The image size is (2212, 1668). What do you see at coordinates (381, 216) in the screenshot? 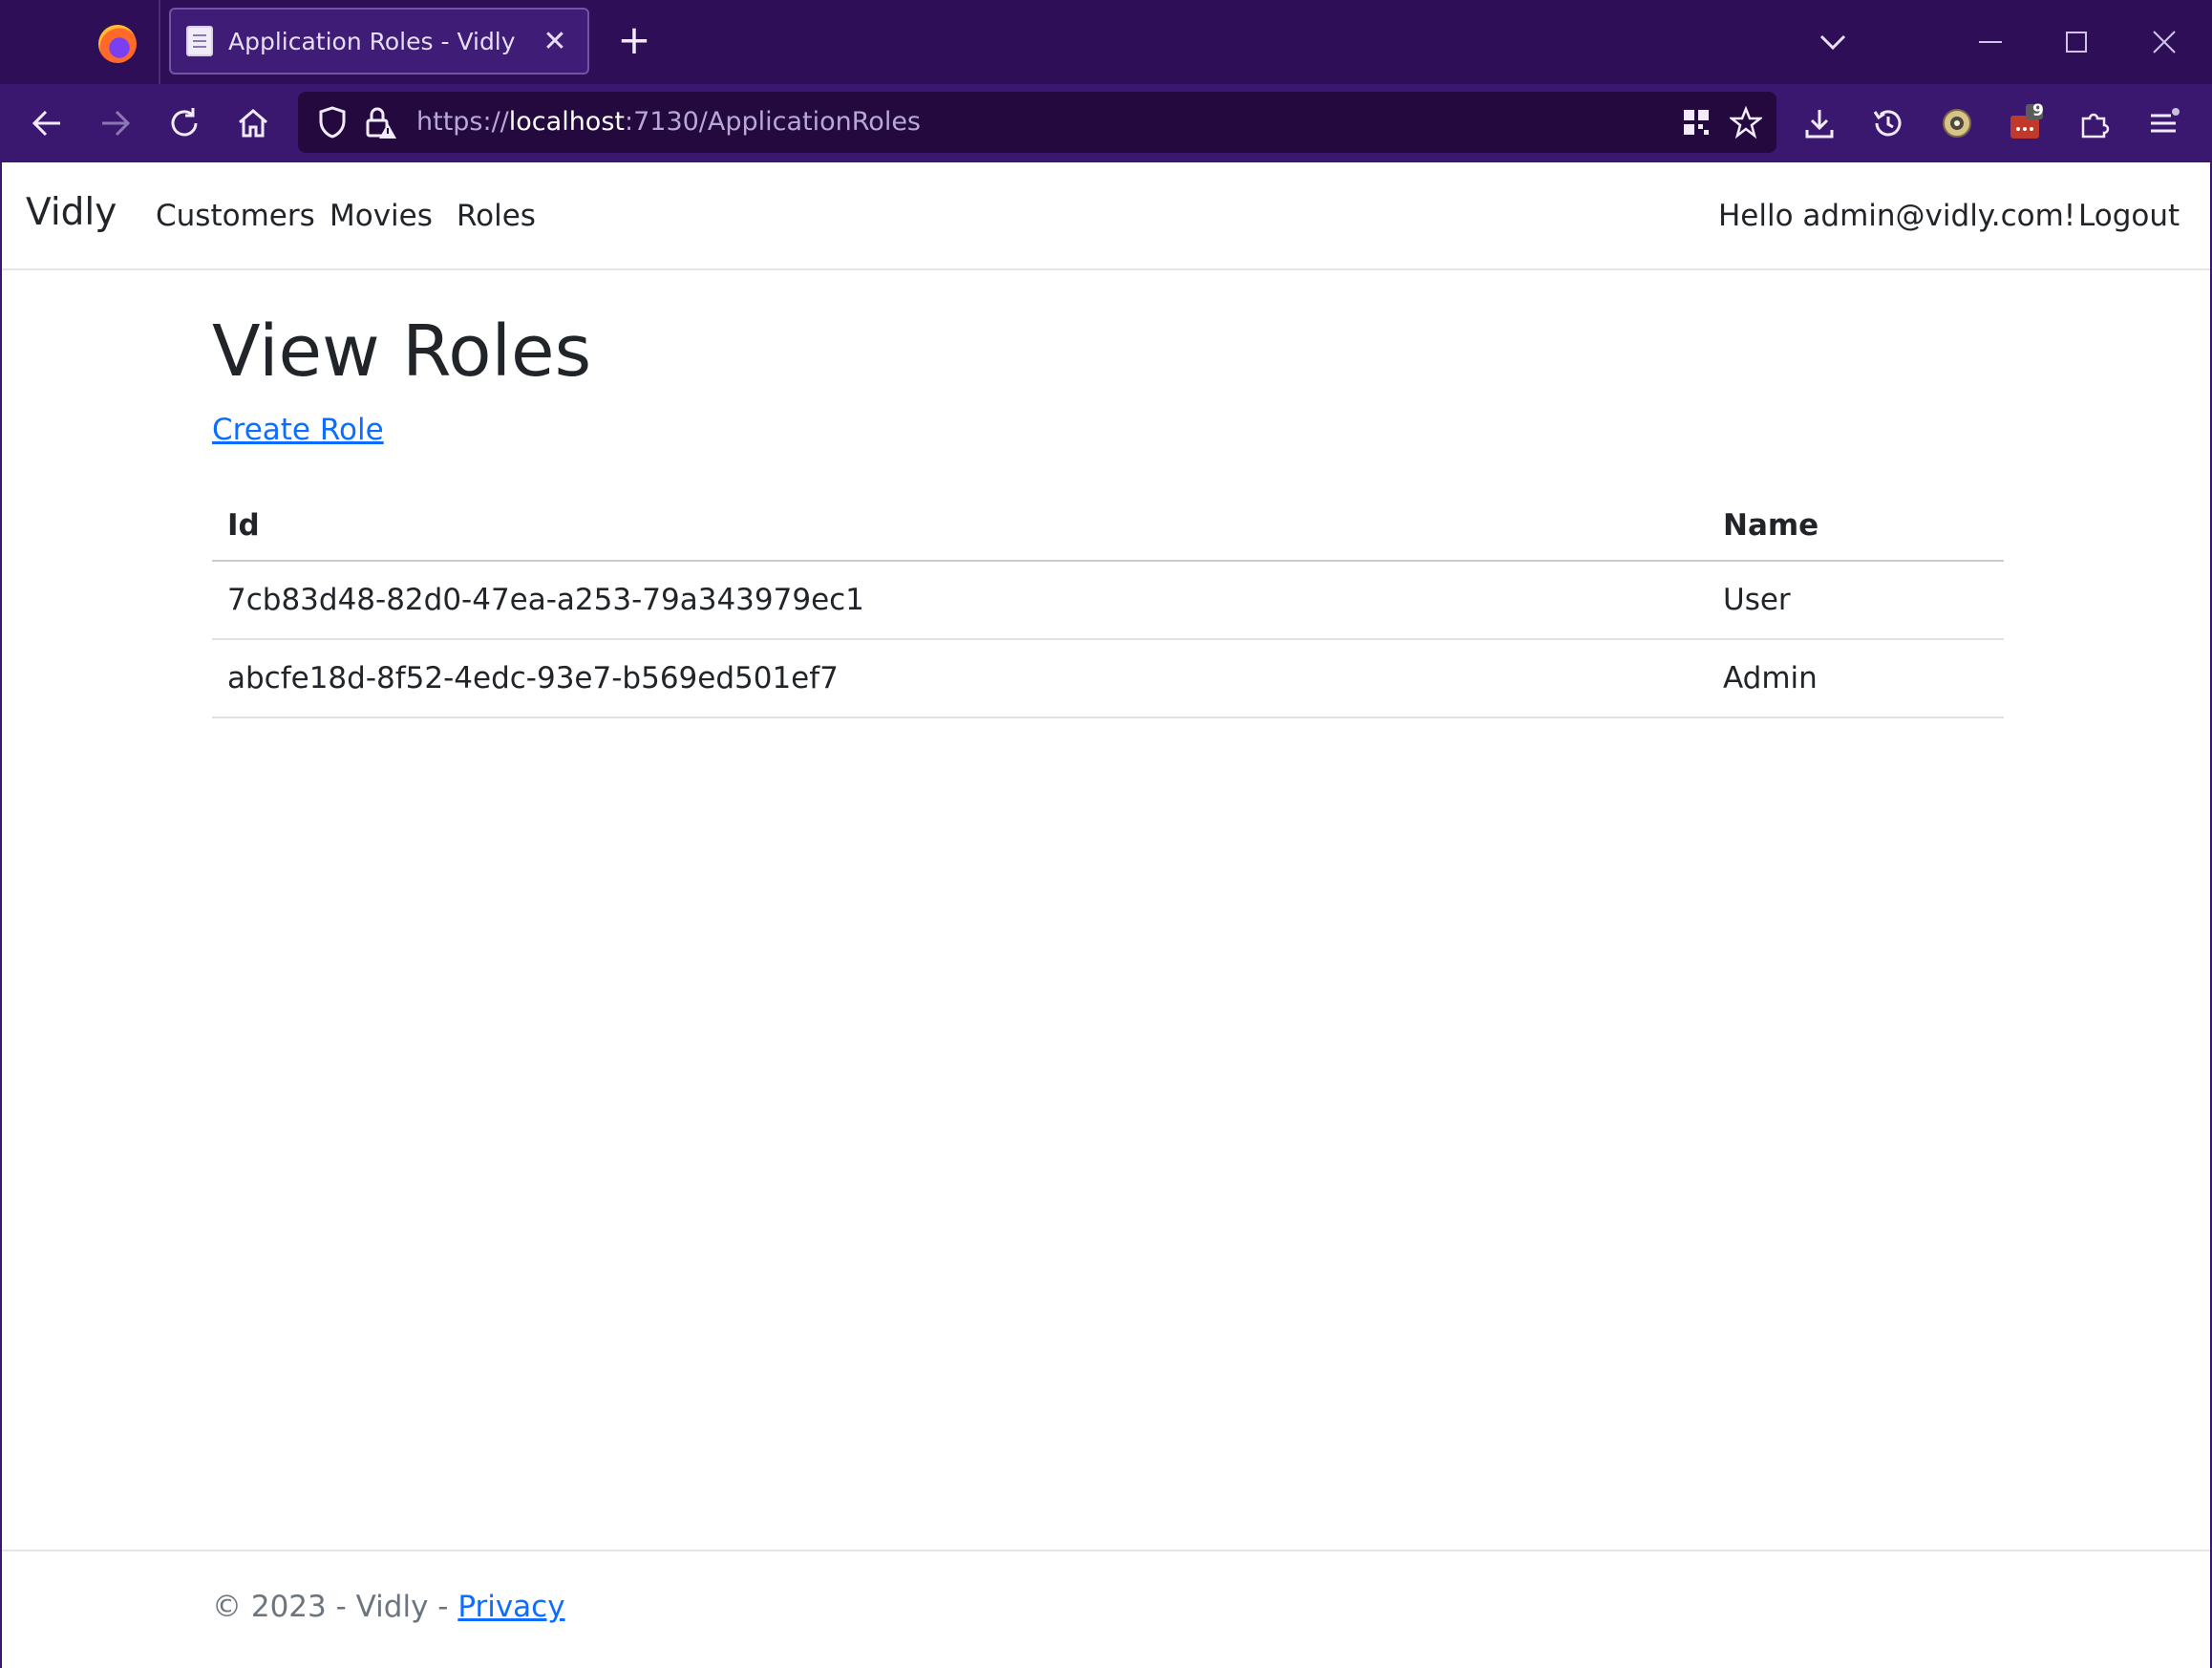
I see `nav-movies-link: Movies` at bounding box center [381, 216].